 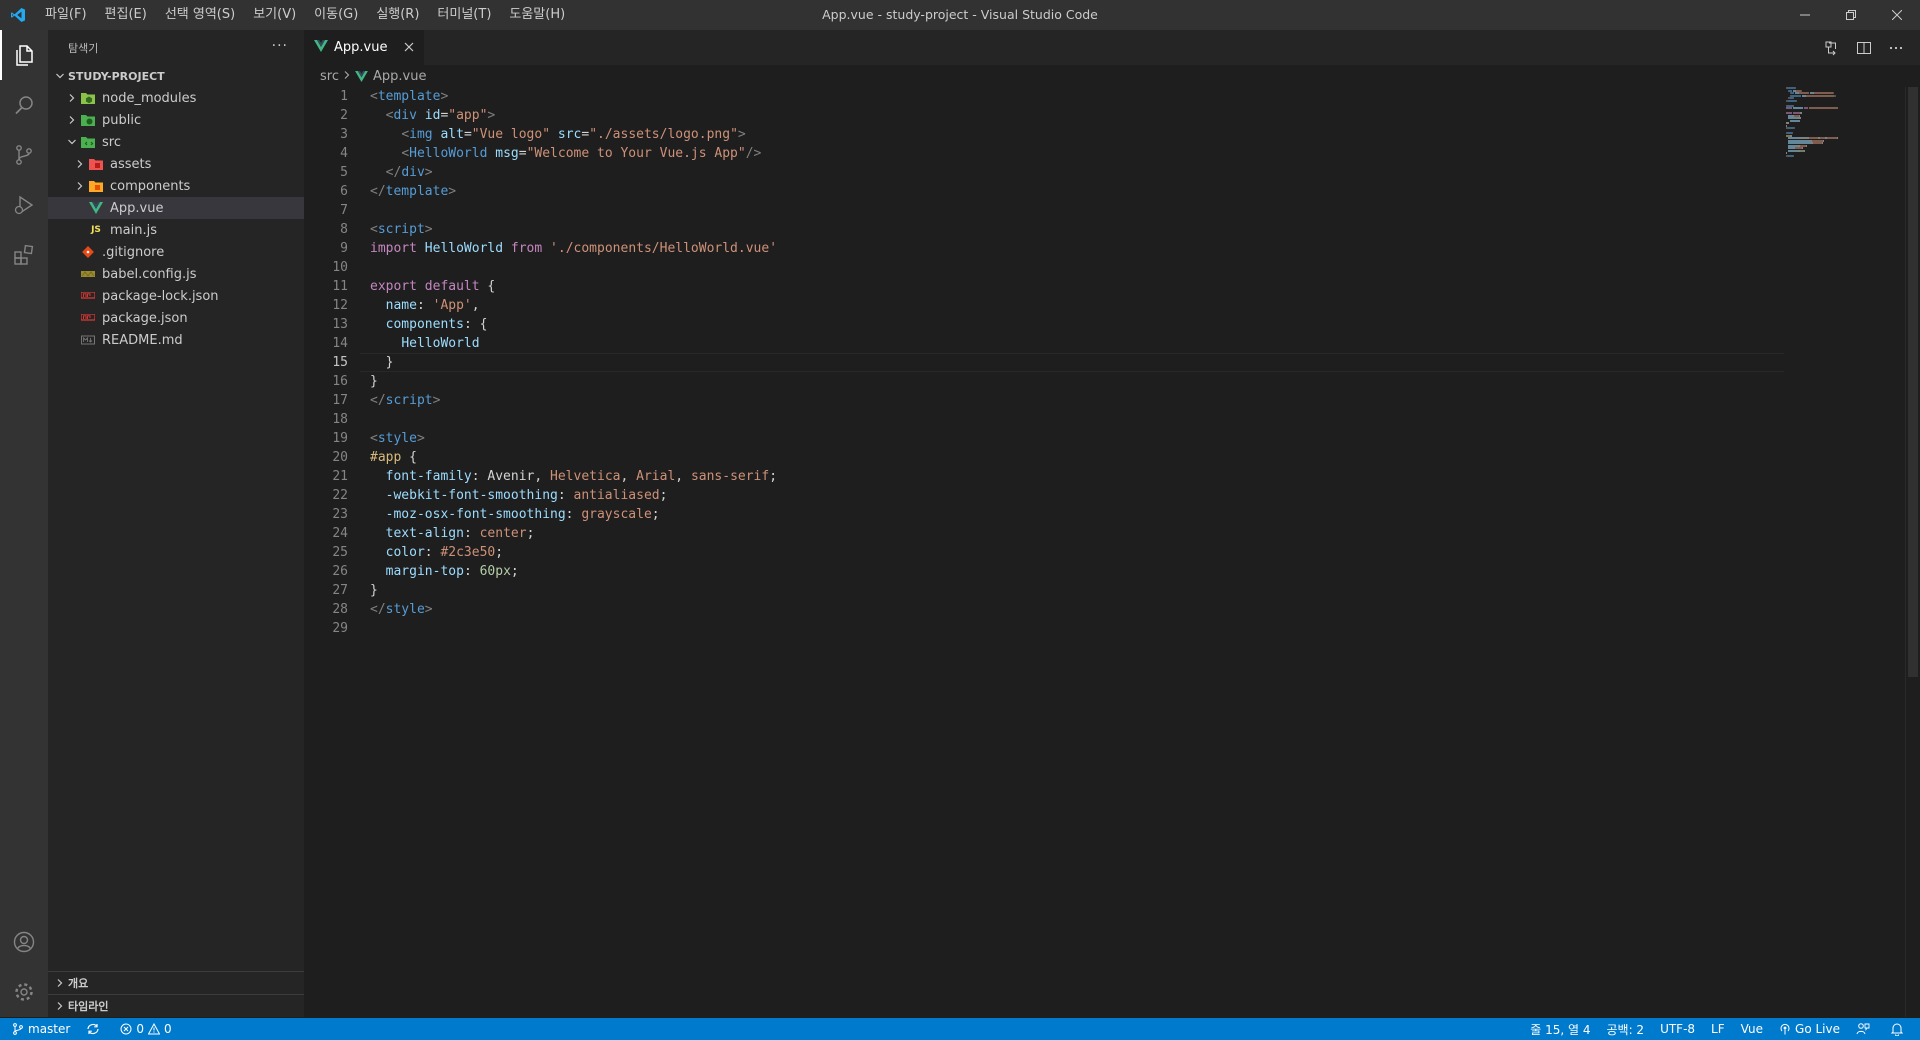 I want to click on menu-item-6: 터미널(T), so click(x=464, y=15).